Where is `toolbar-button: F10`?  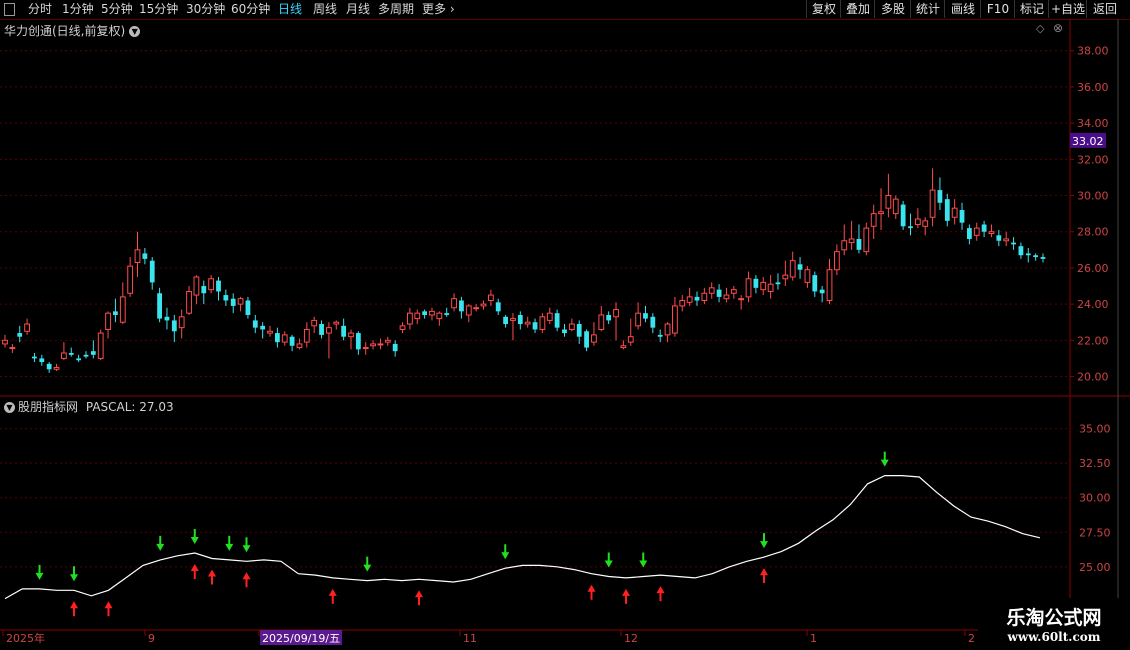
toolbar-button: F10 is located at coordinates (997, 9).